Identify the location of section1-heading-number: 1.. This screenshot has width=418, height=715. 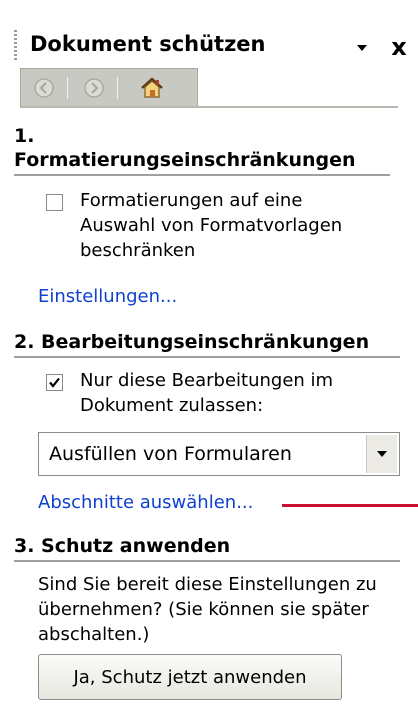
(24, 136).